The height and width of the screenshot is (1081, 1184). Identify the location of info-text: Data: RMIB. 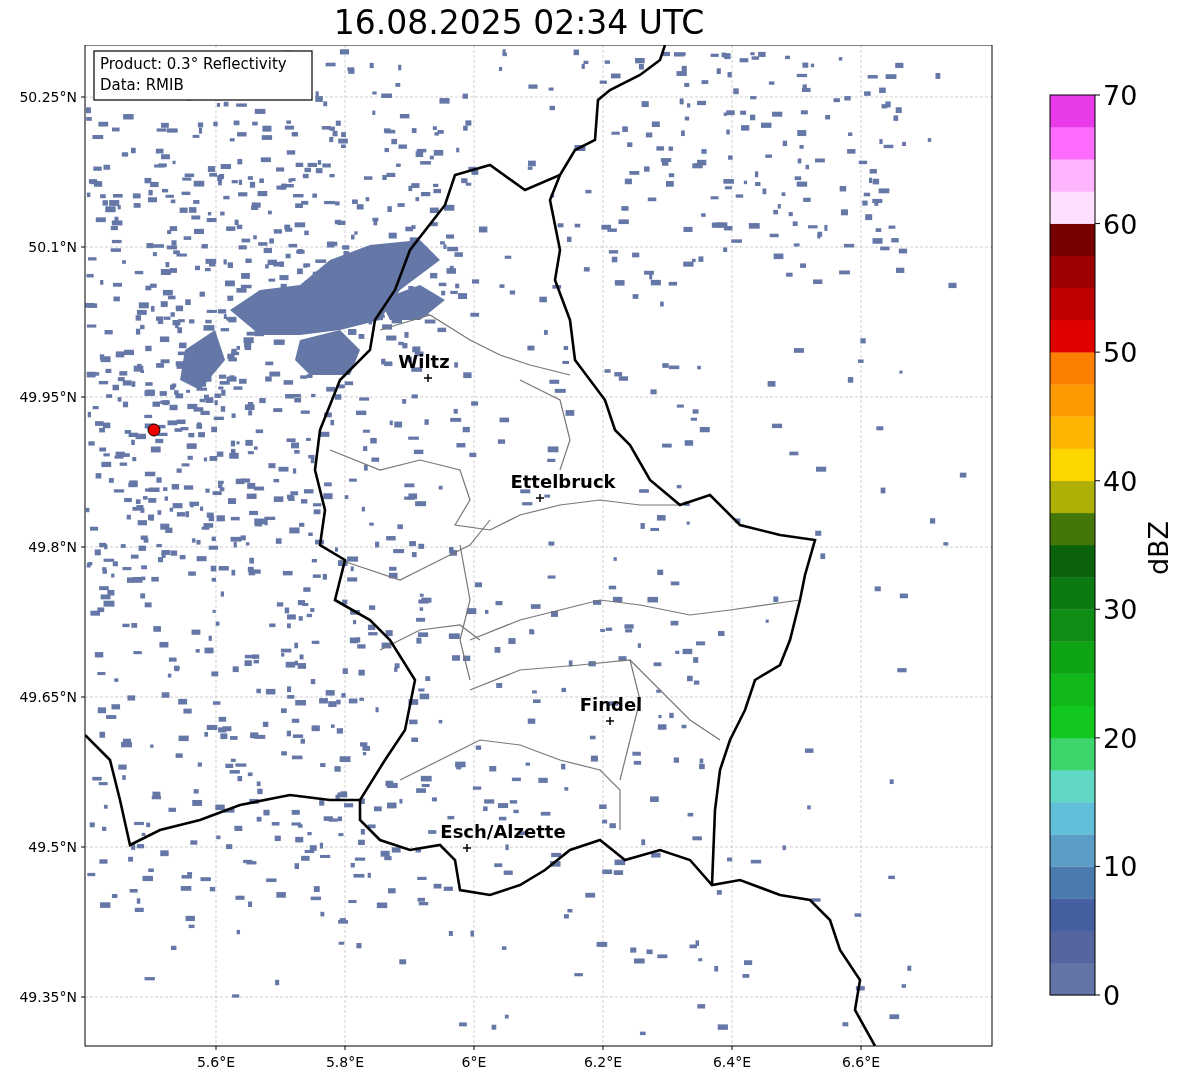
(142, 85).